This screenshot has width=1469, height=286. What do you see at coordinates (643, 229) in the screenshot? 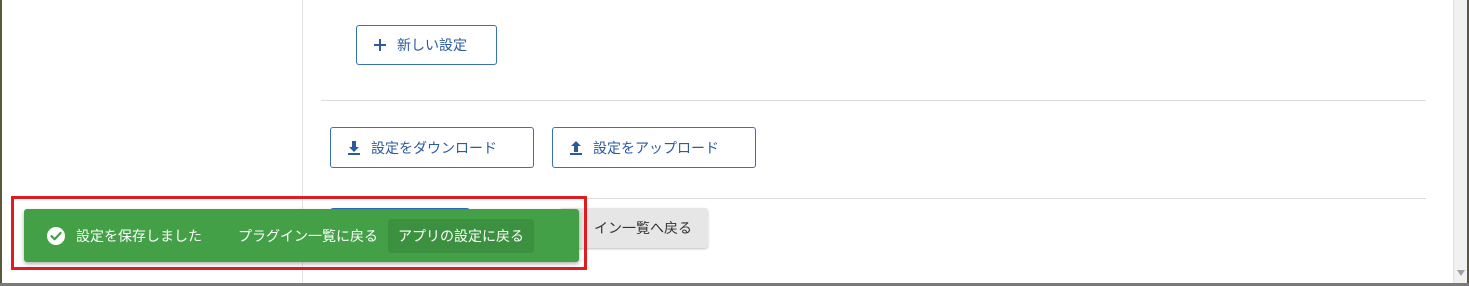
I see `back-to-plugin-list-label: イン一覧へ戻る` at bounding box center [643, 229].